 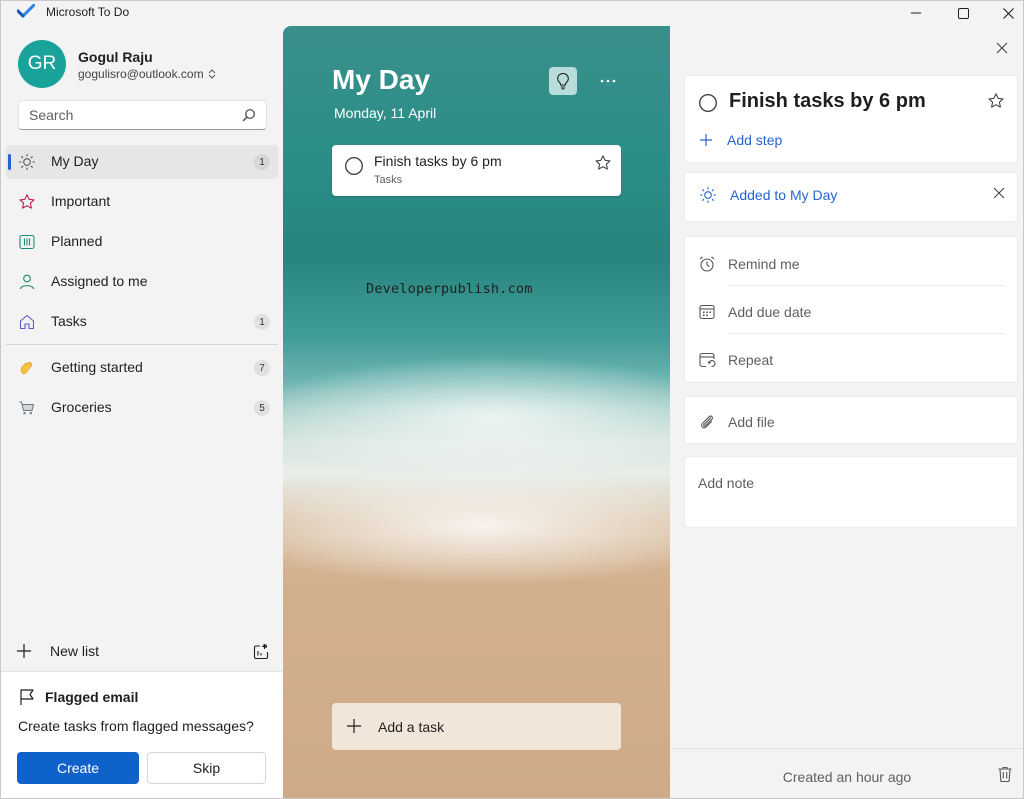 What do you see at coordinates (755, 140) in the screenshot?
I see `add-step-label: Add step` at bounding box center [755, 140].